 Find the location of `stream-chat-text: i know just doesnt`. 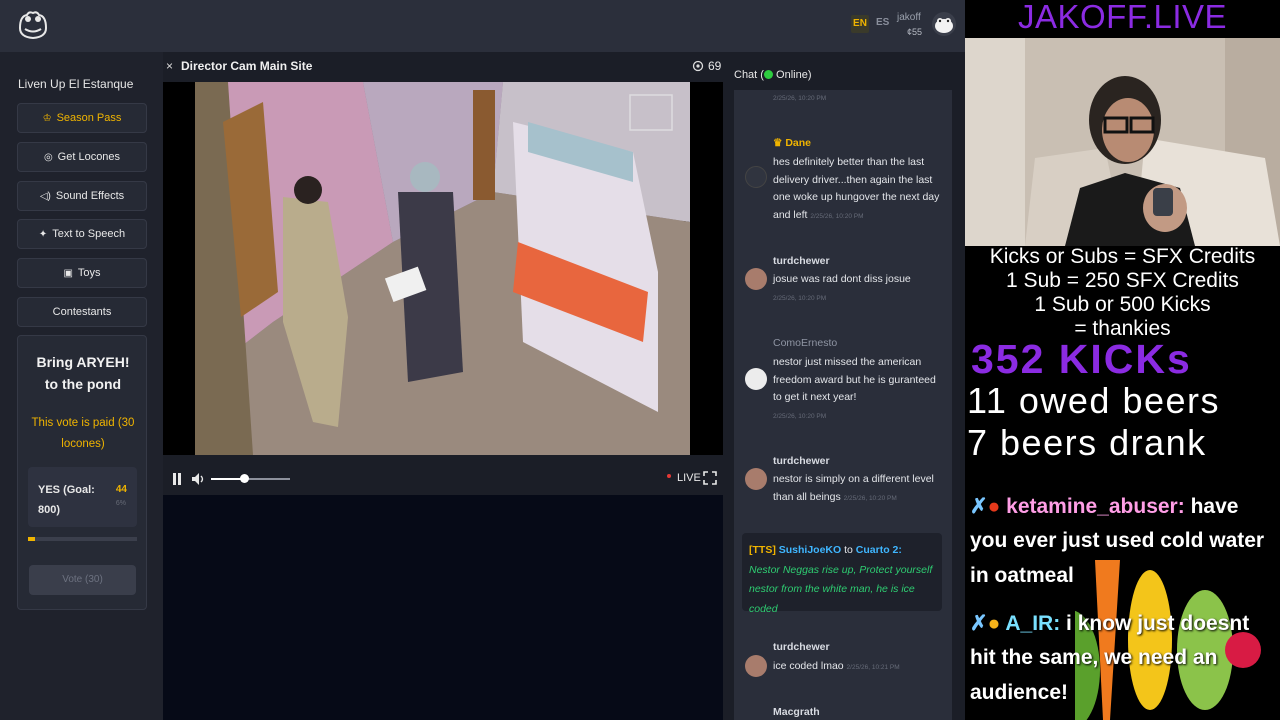

stream-chat-text: i know just doesnt is located at coordinates (1155, 623).